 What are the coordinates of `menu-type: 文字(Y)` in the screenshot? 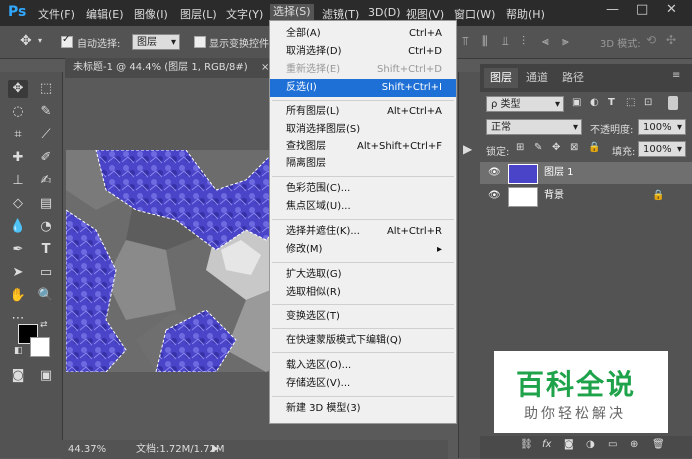 It's located at (244, 14).